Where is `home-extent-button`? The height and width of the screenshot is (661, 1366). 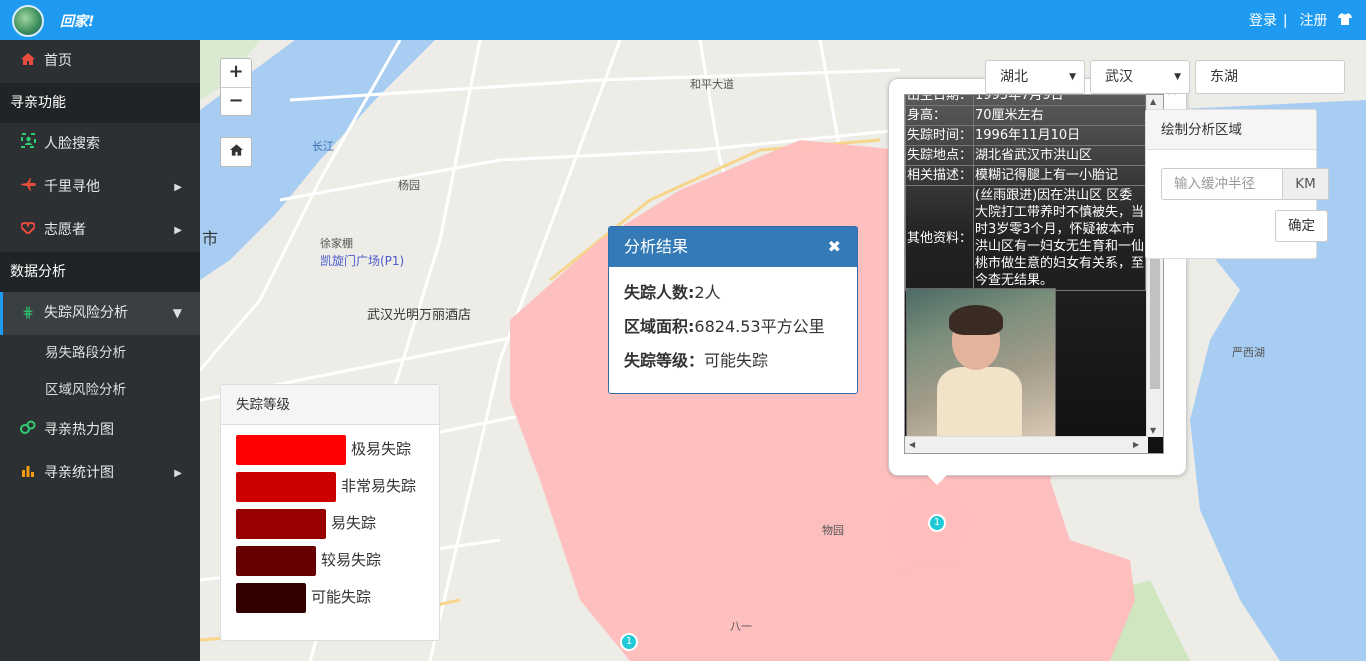
home-extent-button is located at coordinates (236, 152).